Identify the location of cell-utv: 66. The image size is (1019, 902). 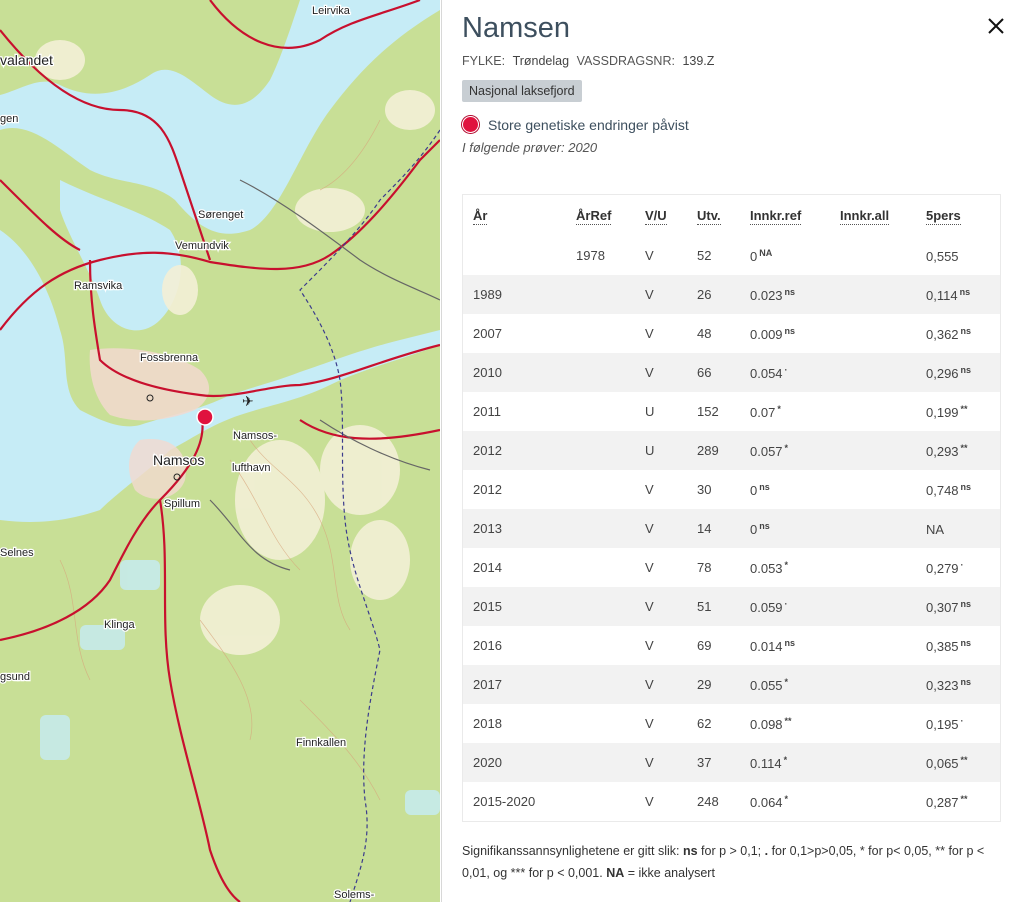
(704, 372).